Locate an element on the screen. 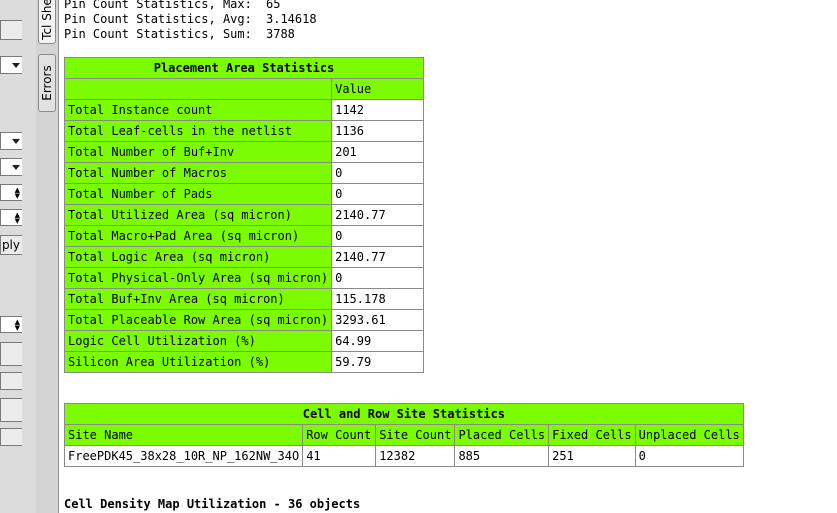 The height and width of the screenshot is (513, 837). table-row: Total Instance count 1142 is located at coordinates (244, 110).